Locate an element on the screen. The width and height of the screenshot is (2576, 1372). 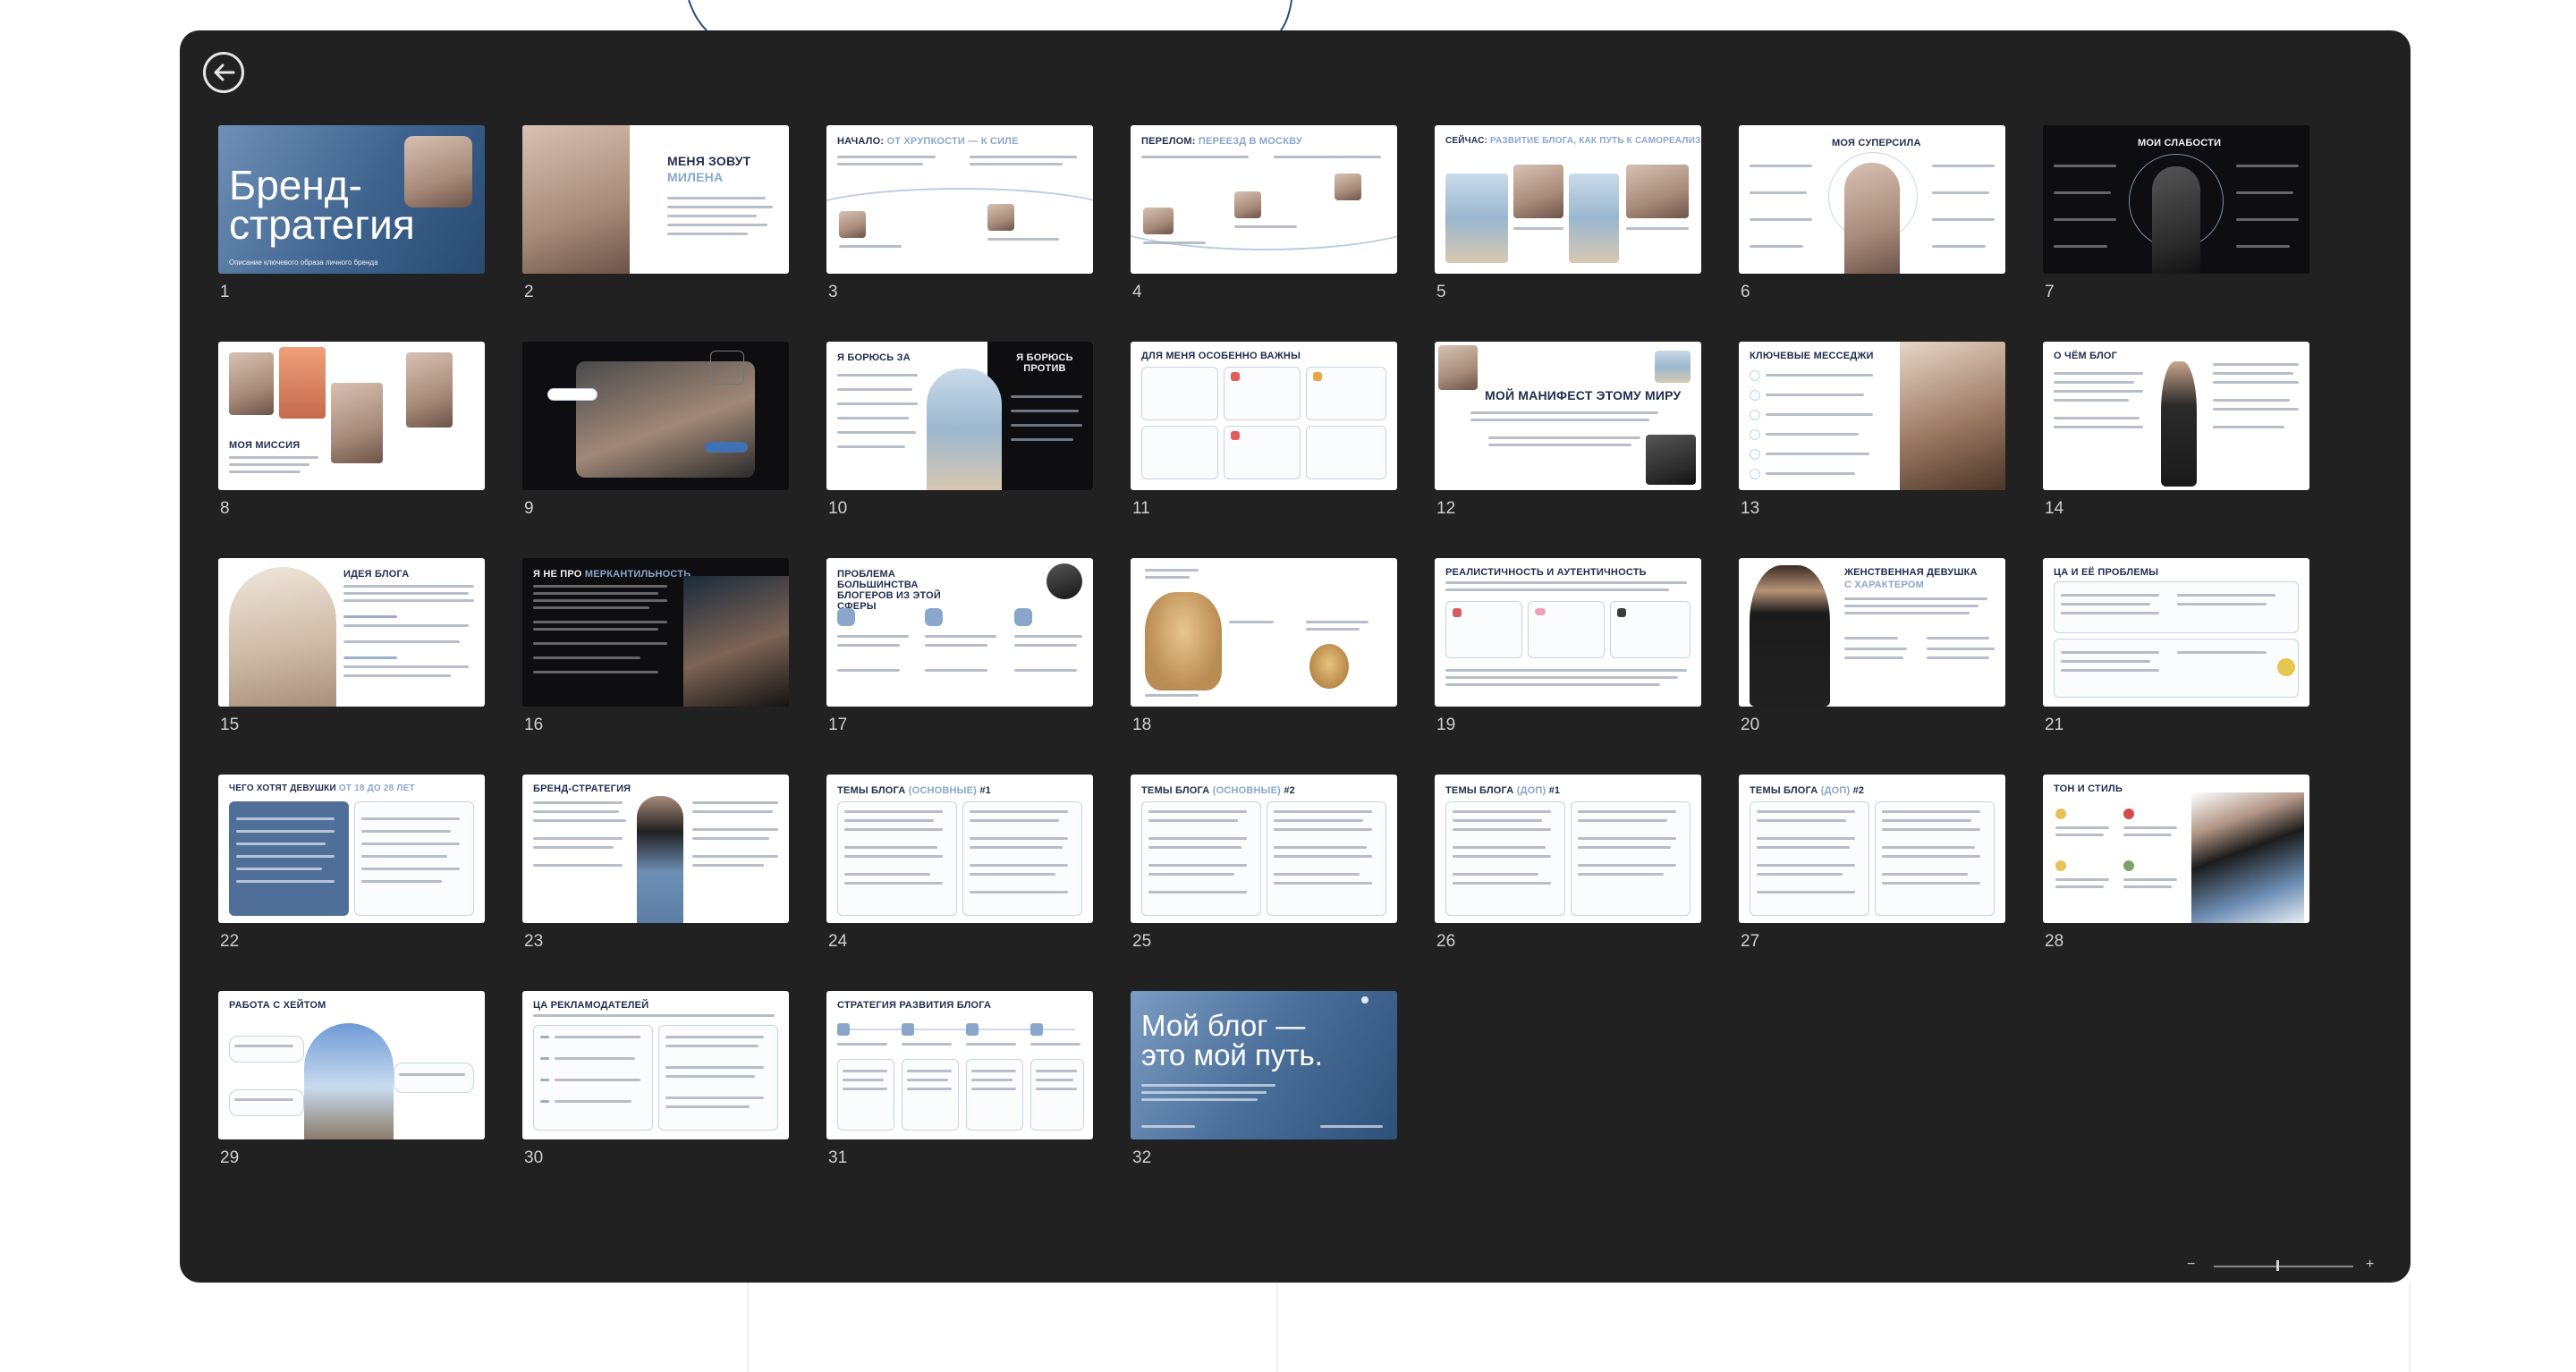
slide-thumbnail: ТЕМЫ БЛОГА (ДОП) #1 26 is located at coordinates (1568, 863).